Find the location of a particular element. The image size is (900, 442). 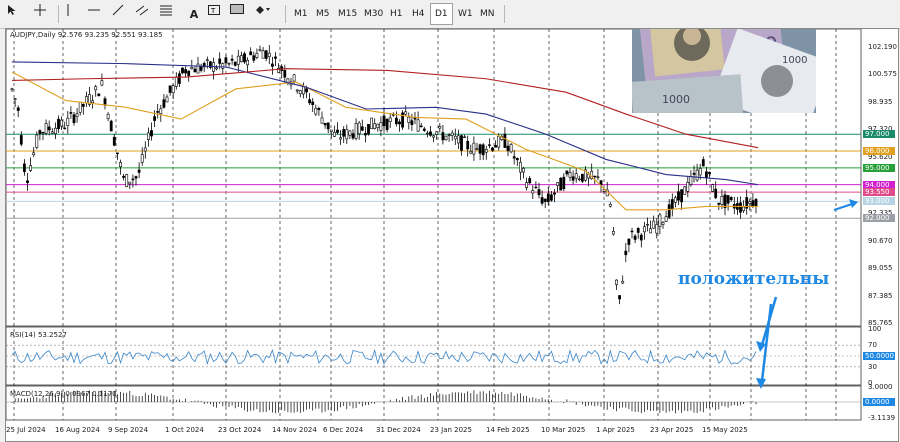

crosshair-icon is located at coordinates (44, 14).